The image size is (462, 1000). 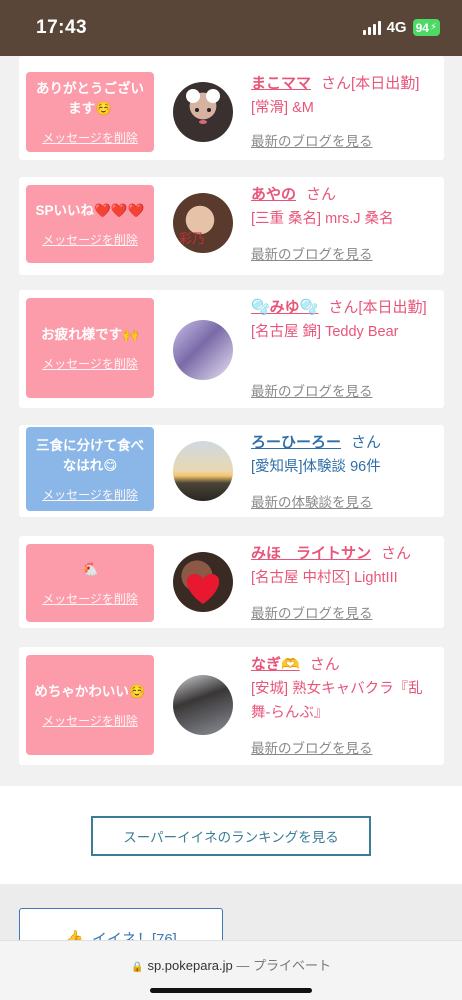 What do you see at coordinates (316, 467) in the screenshot?
I see `review-count: [愛知県]体験談 96件` at bounding box center [316, 467].